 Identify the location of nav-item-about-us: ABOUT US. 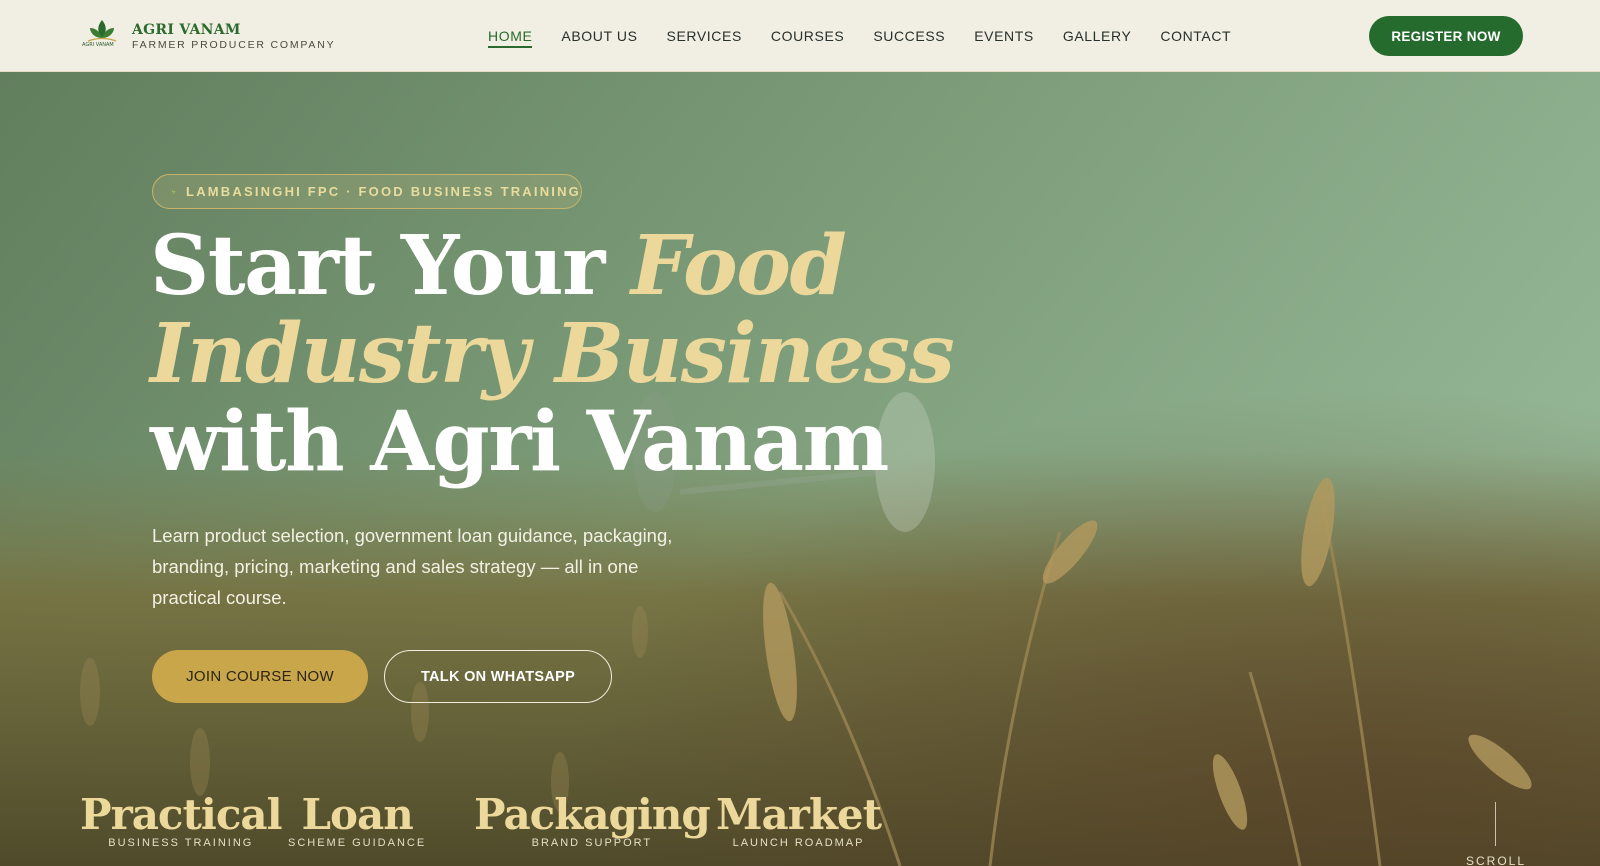
(599, 38).